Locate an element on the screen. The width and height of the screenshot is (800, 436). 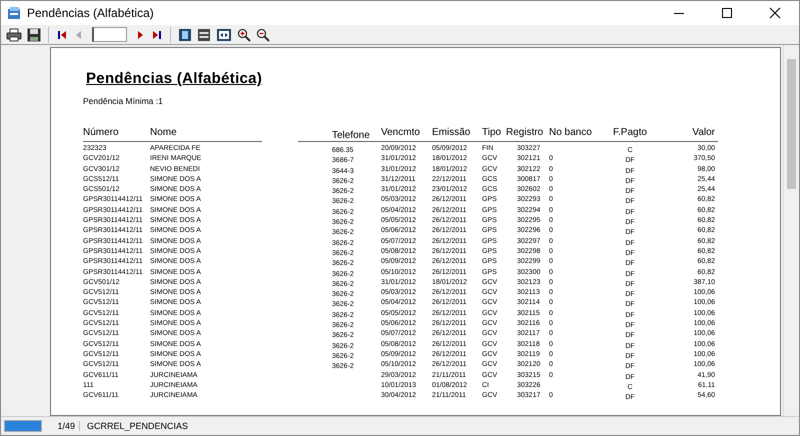
column-header: Registro is located at coordinates (525, 133).